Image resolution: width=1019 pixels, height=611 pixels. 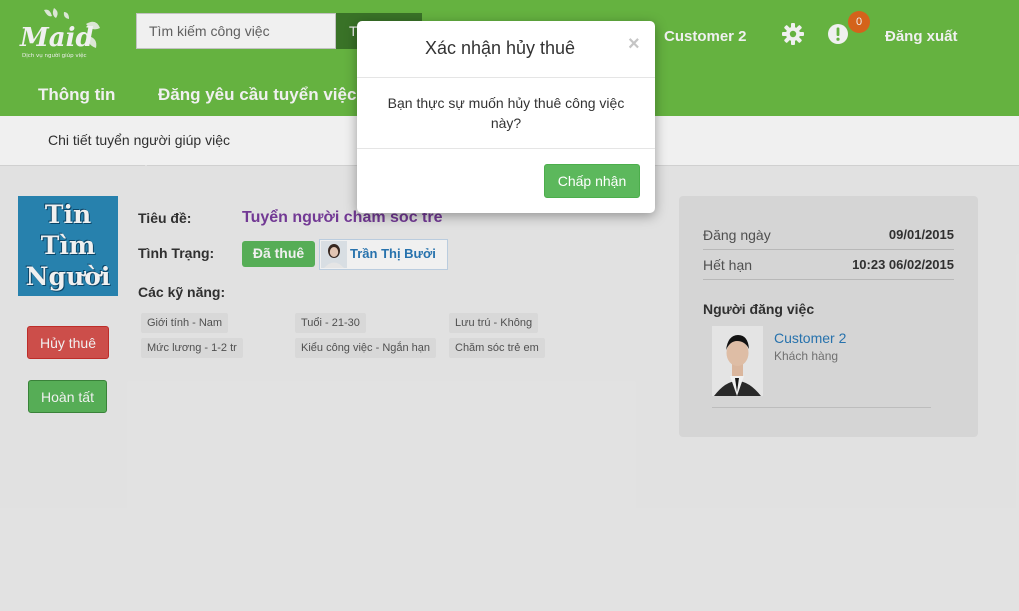 What do you see at coordinates (634, 44) in the screenshot?
I see `close-icon: ×` at bounding box center [634, 44].